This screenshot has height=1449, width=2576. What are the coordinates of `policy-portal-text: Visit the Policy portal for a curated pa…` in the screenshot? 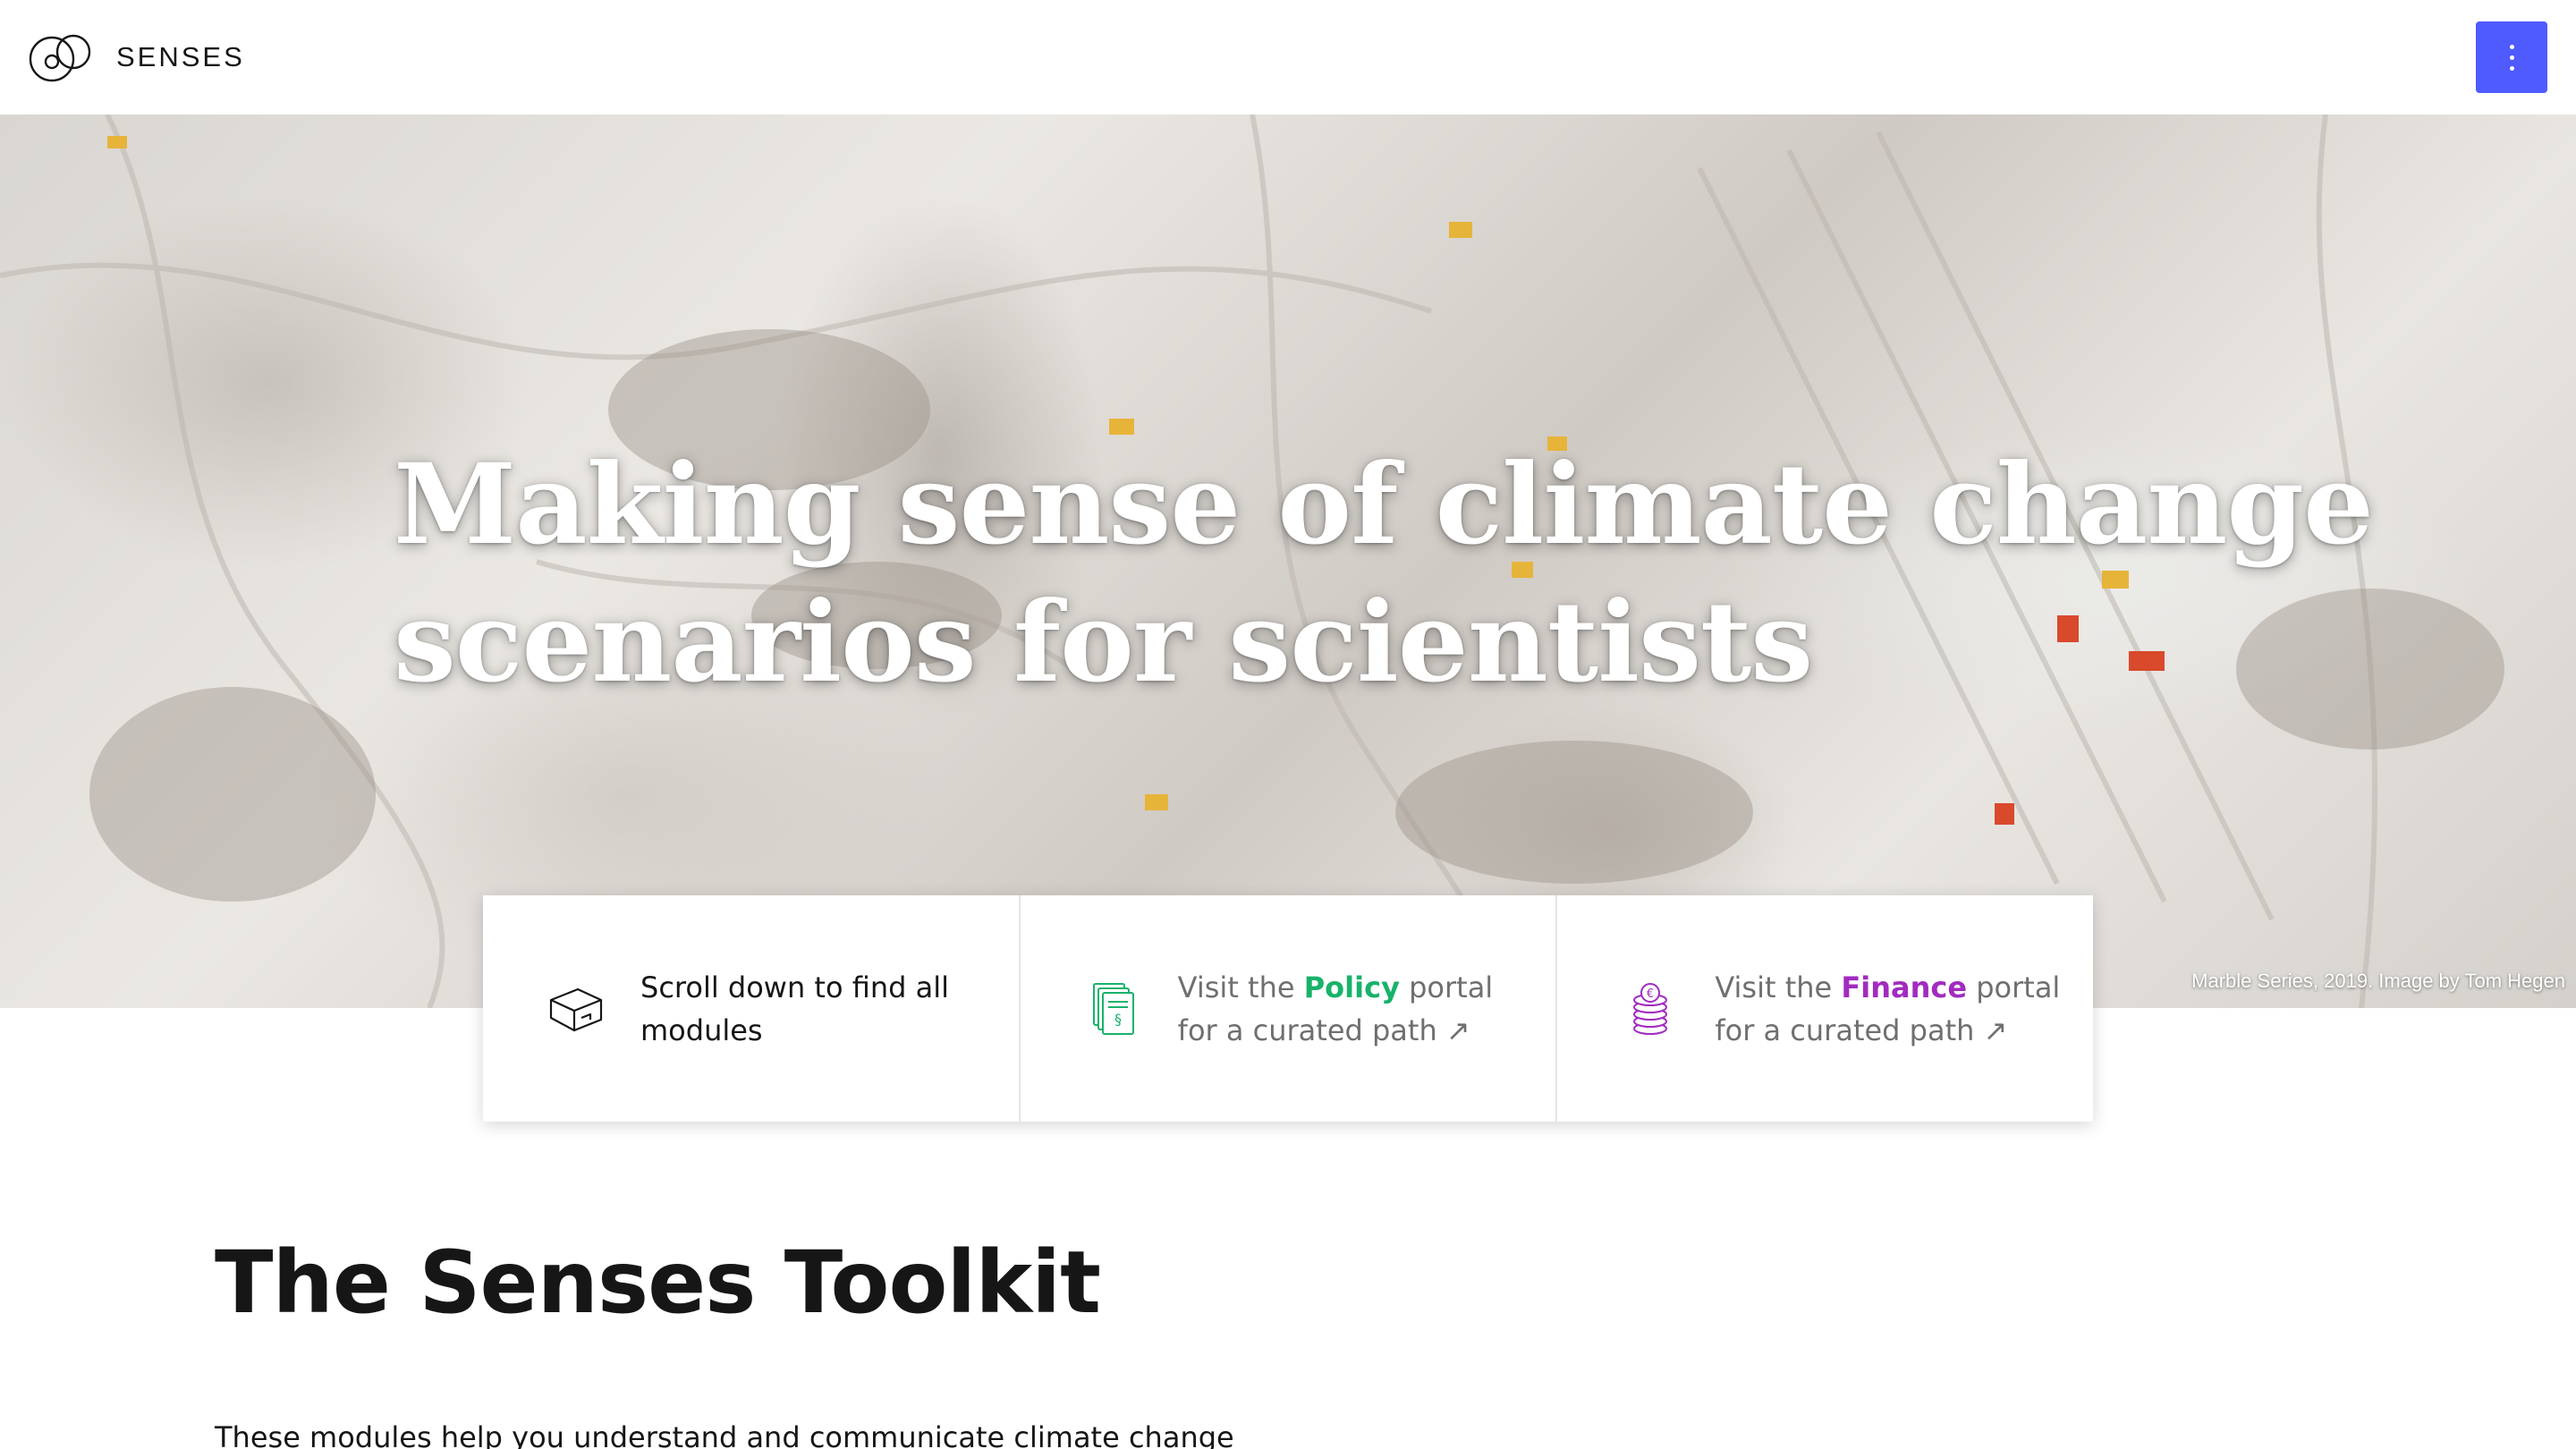 It's located at (1336, 1009).